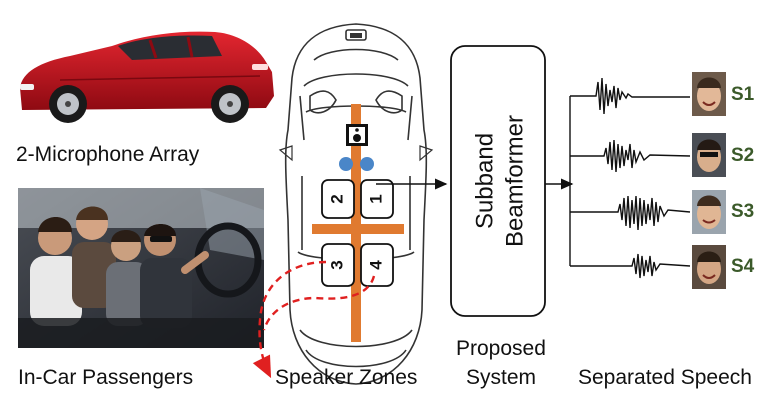 The width and height of the screenshot is (777, 419). What do you see at coordinates (743, 211) in the screenshot?
I see `speaker-label-s3: S3` at bounding box center [743, 211].